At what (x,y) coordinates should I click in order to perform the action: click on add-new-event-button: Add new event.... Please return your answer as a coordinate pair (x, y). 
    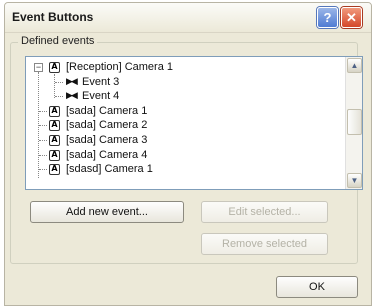
    Looking at the image, I should click on (107, 212).